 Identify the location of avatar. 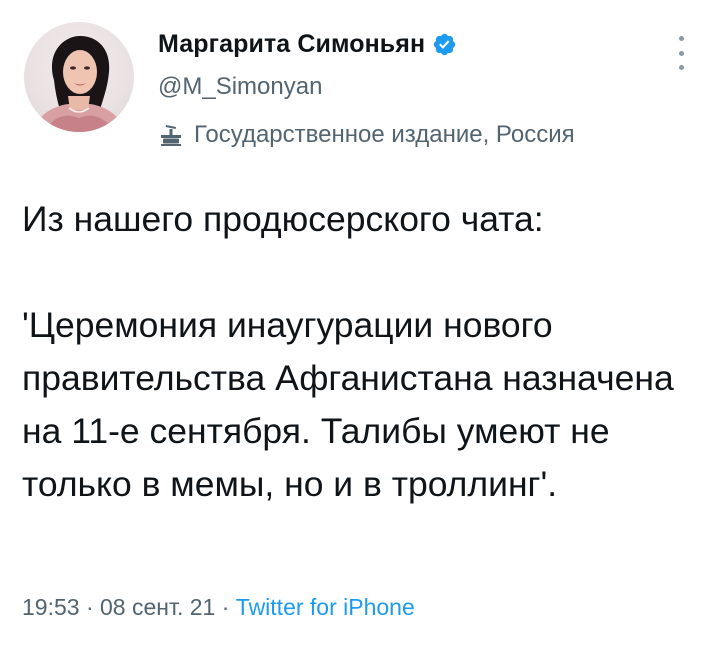
(79, 77).